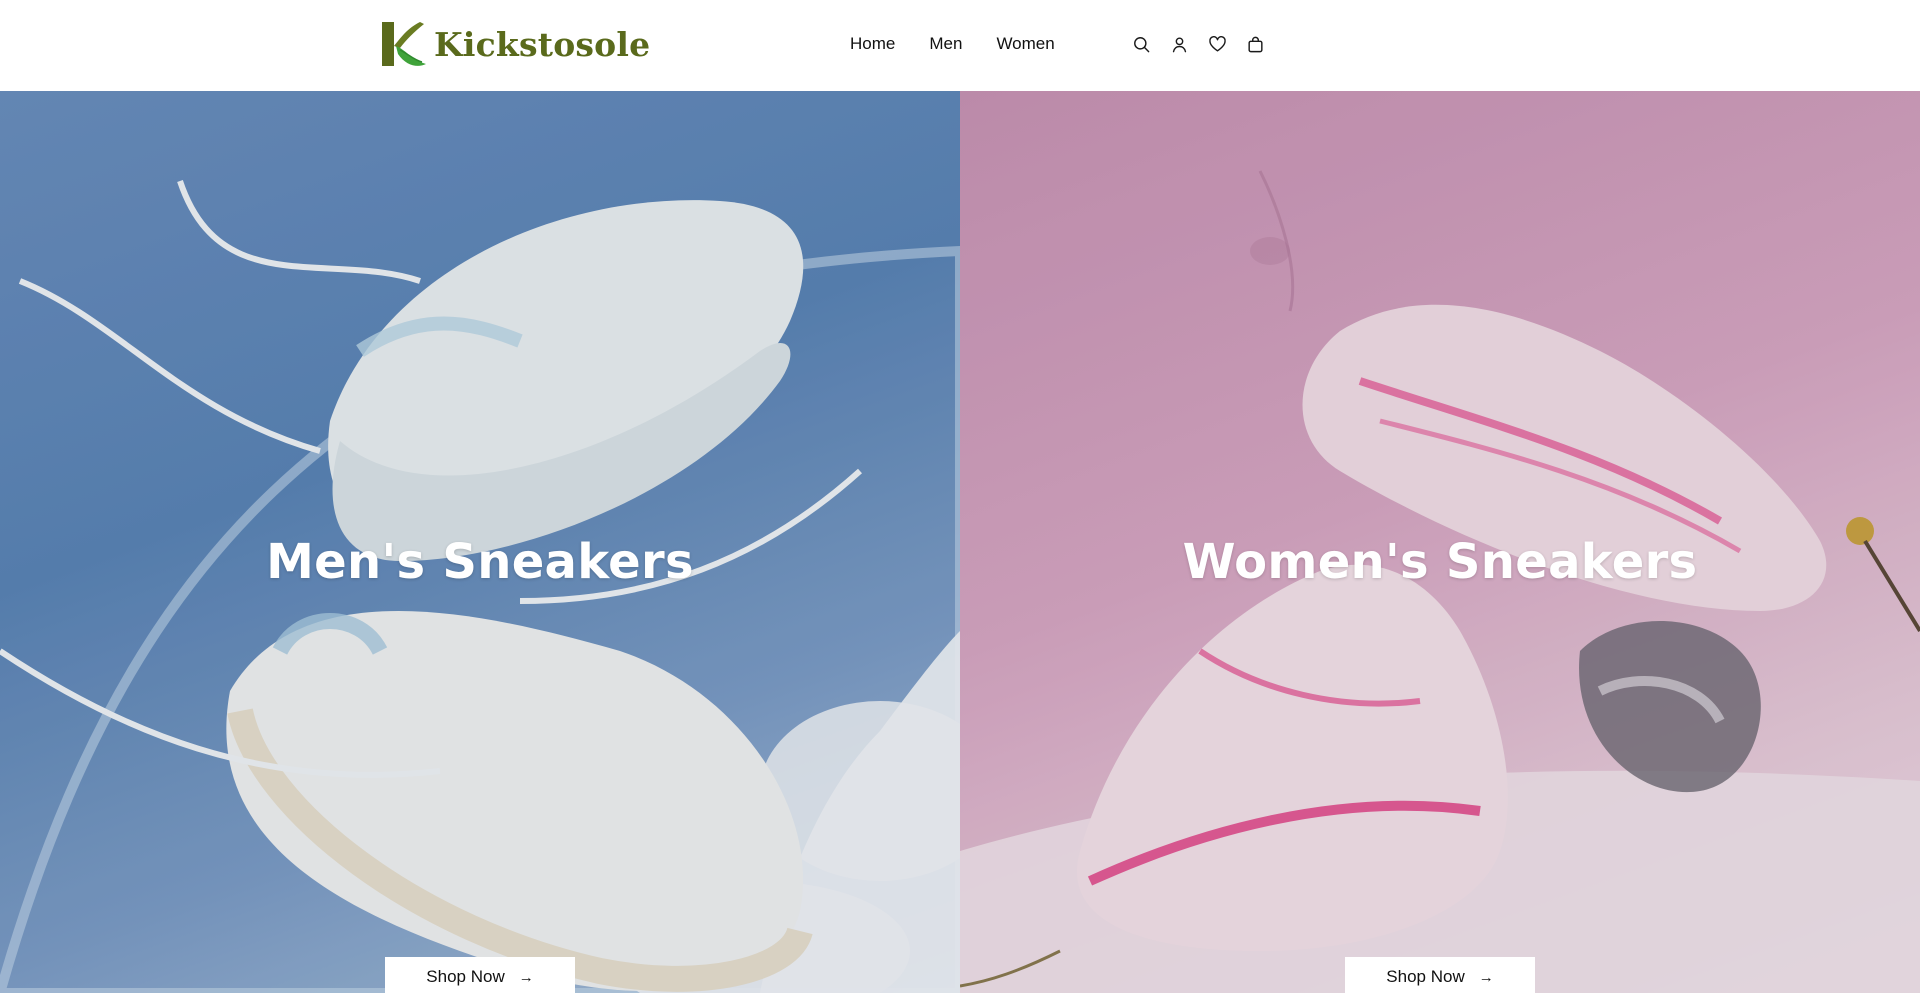  Describe the element at coordinates (872, 44) in the screenshot. I see `nav-item-home: Home` at that location.